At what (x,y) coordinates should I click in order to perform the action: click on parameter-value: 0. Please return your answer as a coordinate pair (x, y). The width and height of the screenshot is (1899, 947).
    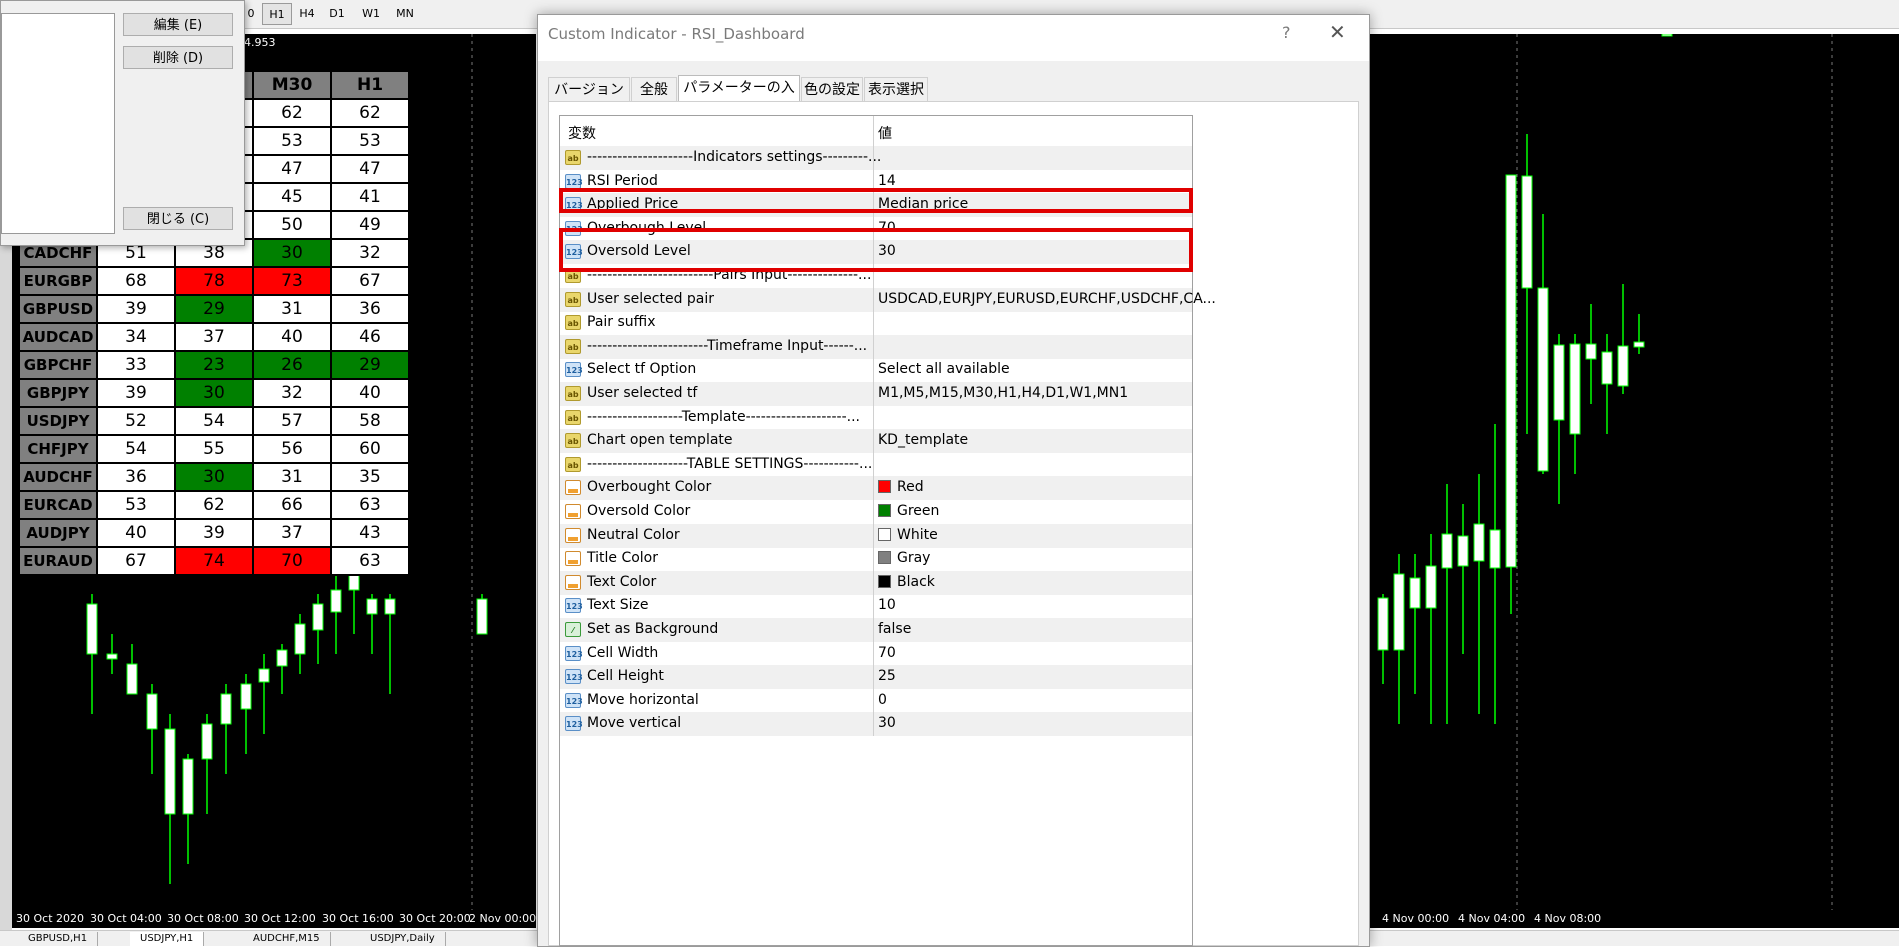
    Looking at the image, I should click on (882, 700).